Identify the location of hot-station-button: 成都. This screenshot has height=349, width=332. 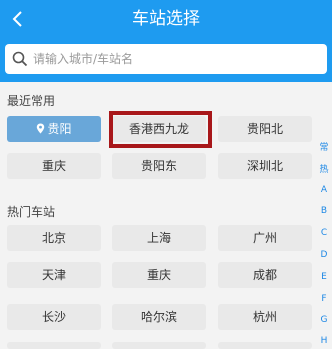
(265, 275).